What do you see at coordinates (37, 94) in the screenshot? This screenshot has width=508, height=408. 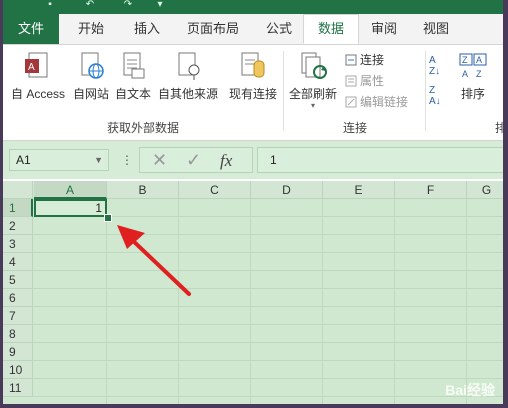 I see `from-access-label: 自 Access` at bounding box center [37, 94].